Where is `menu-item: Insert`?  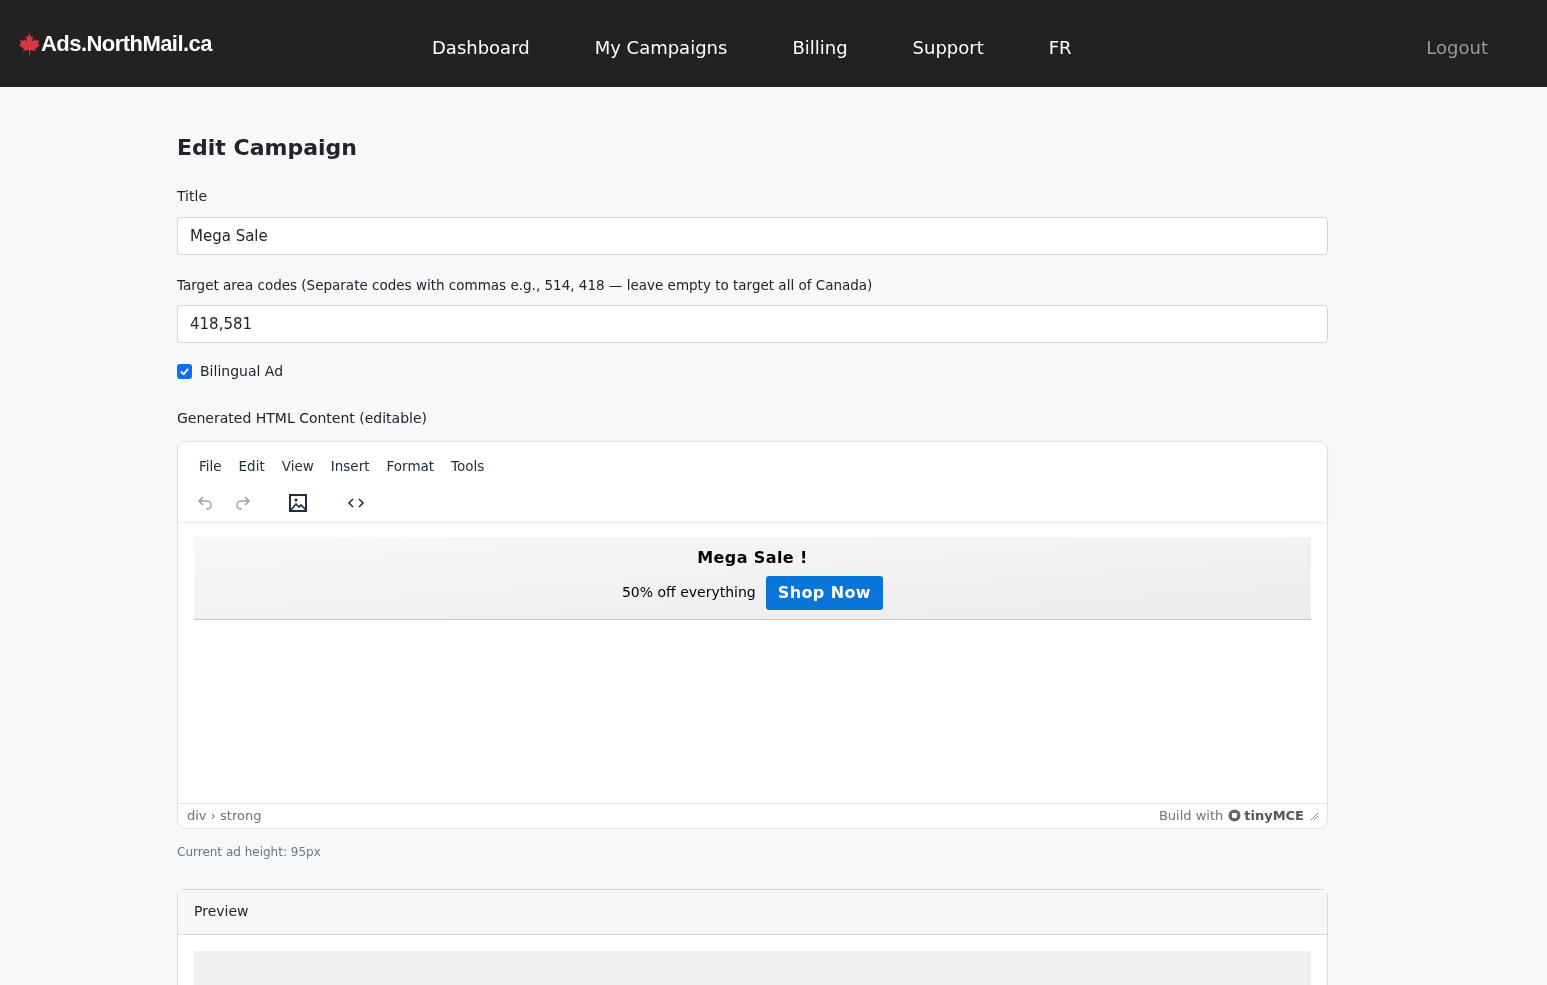
menu-item: Insert is located at coordinates (350, 466).